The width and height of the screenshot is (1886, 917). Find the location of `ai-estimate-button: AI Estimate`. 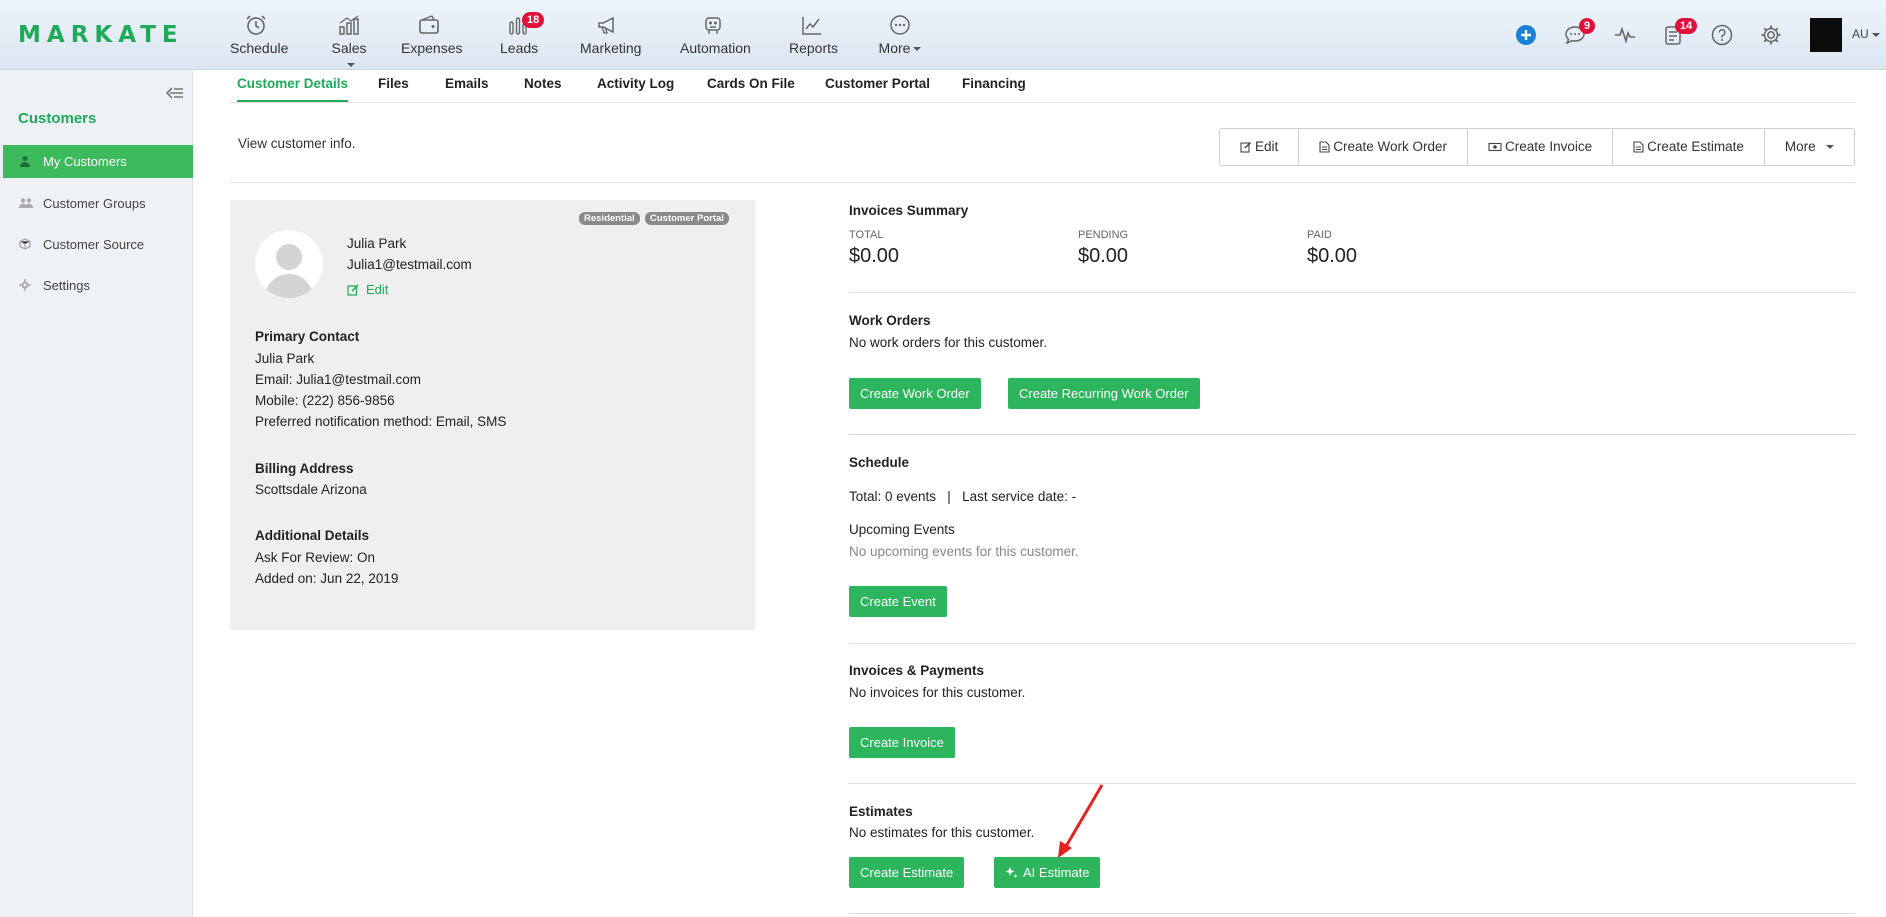

ai-estimate-button: AI Estimate is located at coordinates (1047, 872).